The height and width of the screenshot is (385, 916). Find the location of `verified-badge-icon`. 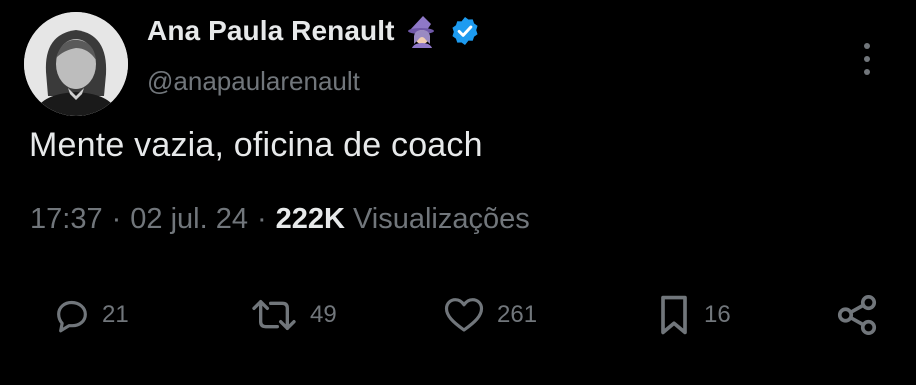

verified-badge-icon is located at coordinates (465, 31).